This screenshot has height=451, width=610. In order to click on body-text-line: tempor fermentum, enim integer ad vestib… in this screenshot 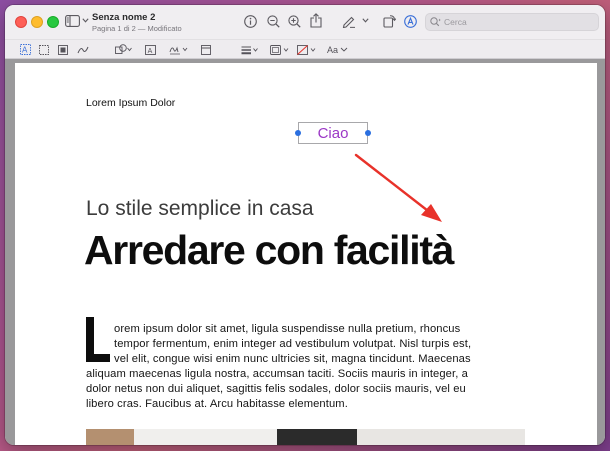, I will do `click(293, 344)`.